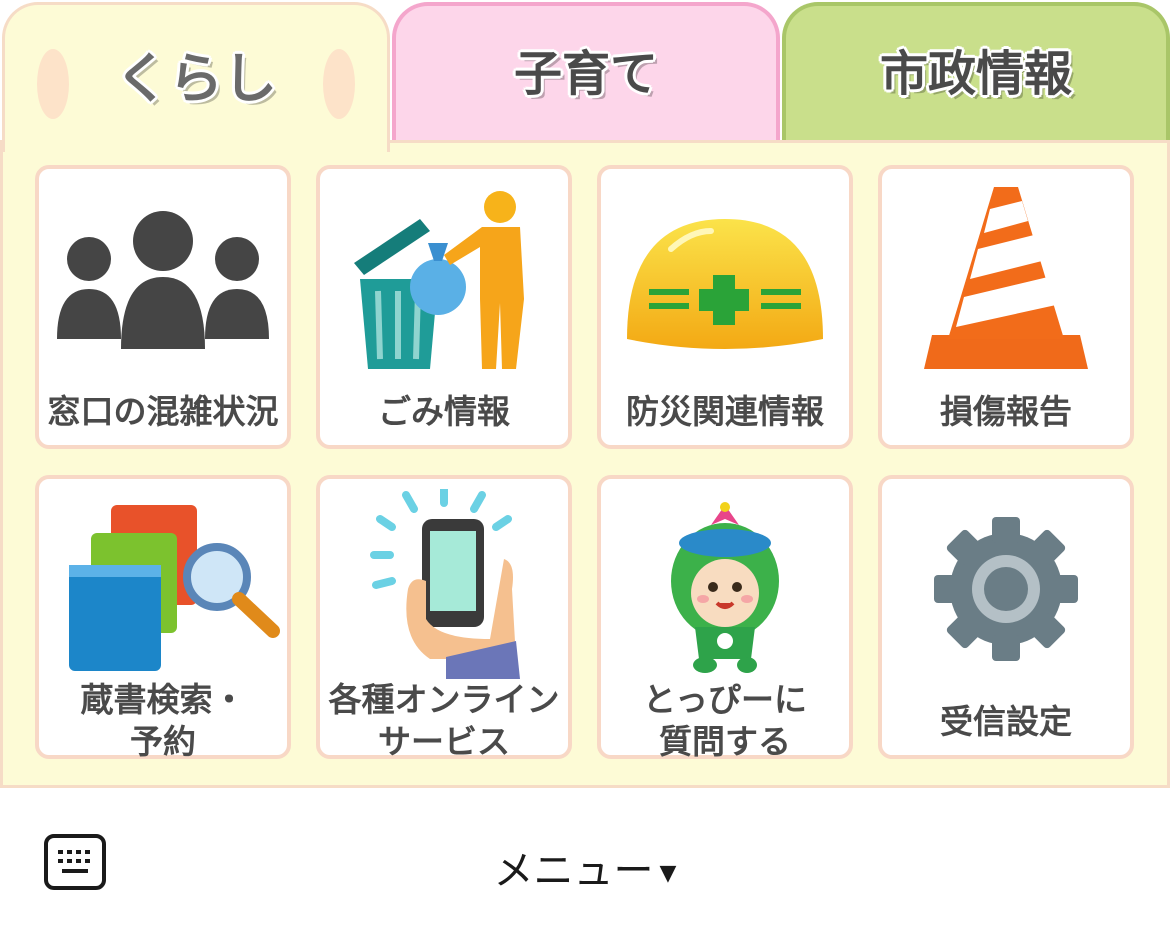  I want to click on menu-toggle-button: メニュー ▼, so click(585, 867).